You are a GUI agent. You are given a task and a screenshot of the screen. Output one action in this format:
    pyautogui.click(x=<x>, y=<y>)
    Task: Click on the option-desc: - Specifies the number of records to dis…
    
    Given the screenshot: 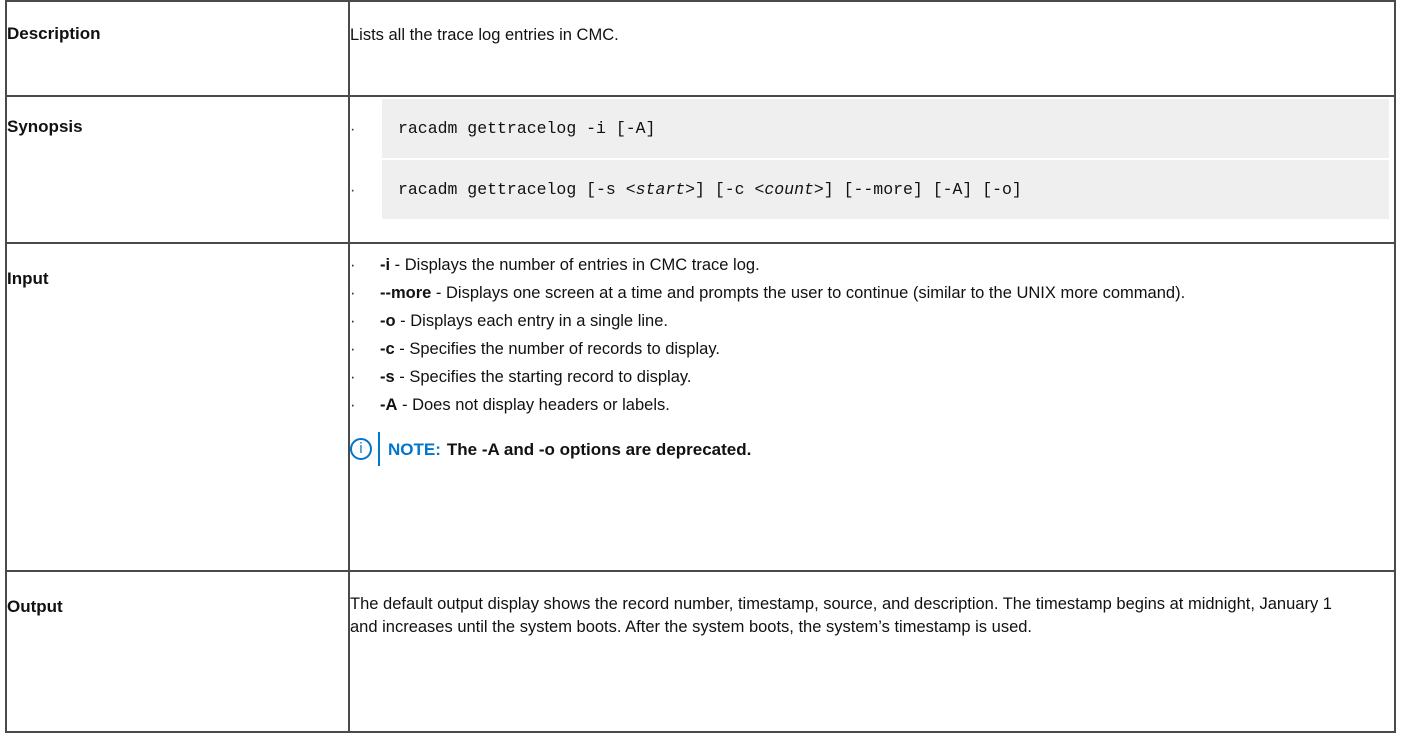 What is the action you would take?
    pyautogui.click(x=557, y=349)
    